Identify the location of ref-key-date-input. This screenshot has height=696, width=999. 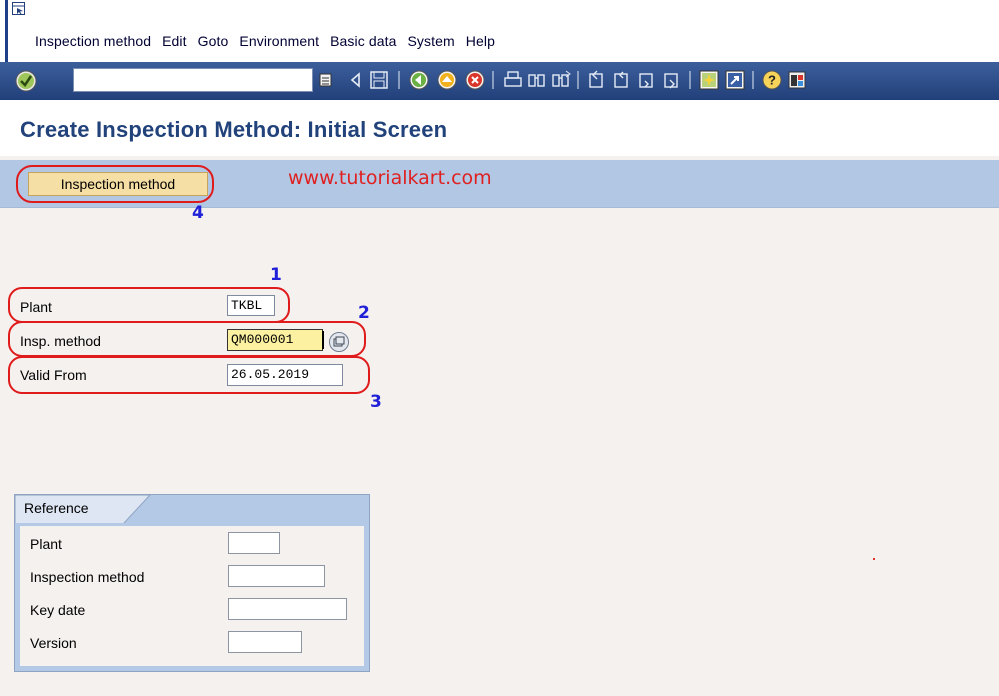
(287, 609).